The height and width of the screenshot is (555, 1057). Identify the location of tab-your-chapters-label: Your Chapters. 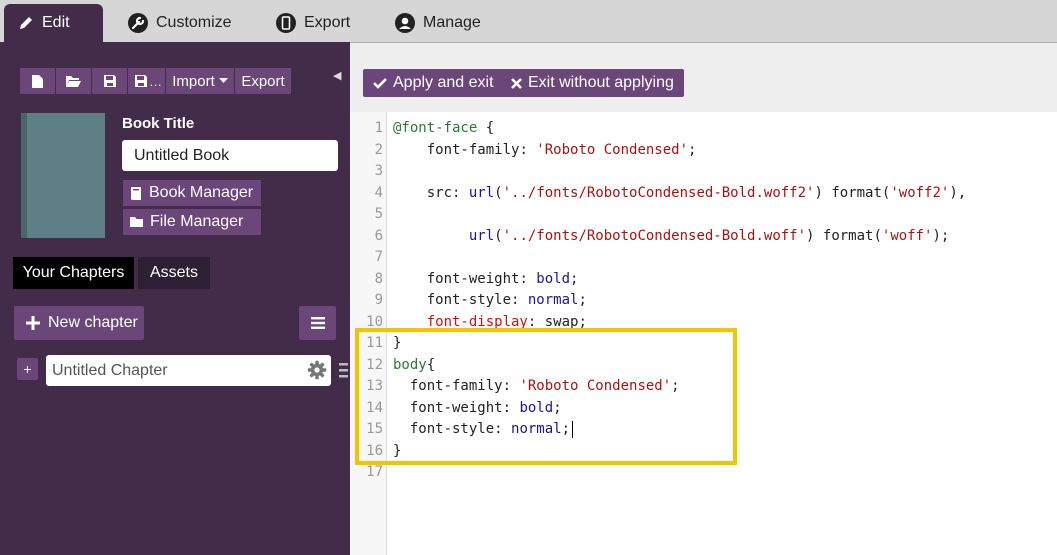
(73, 272).